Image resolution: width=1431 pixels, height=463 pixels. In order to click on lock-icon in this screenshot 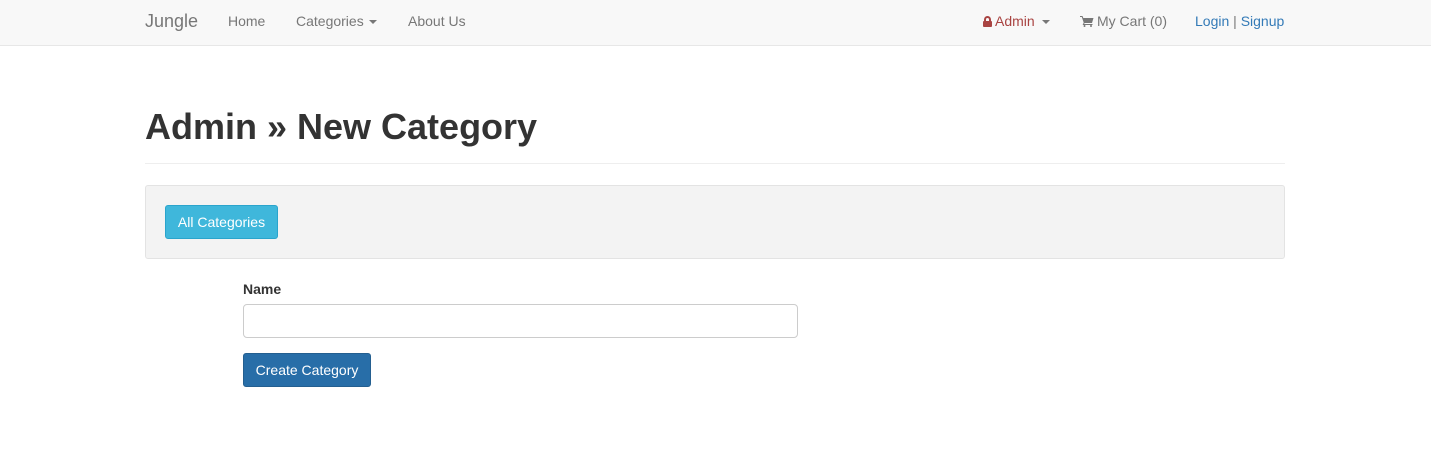, I will do `click(987, 21)`.